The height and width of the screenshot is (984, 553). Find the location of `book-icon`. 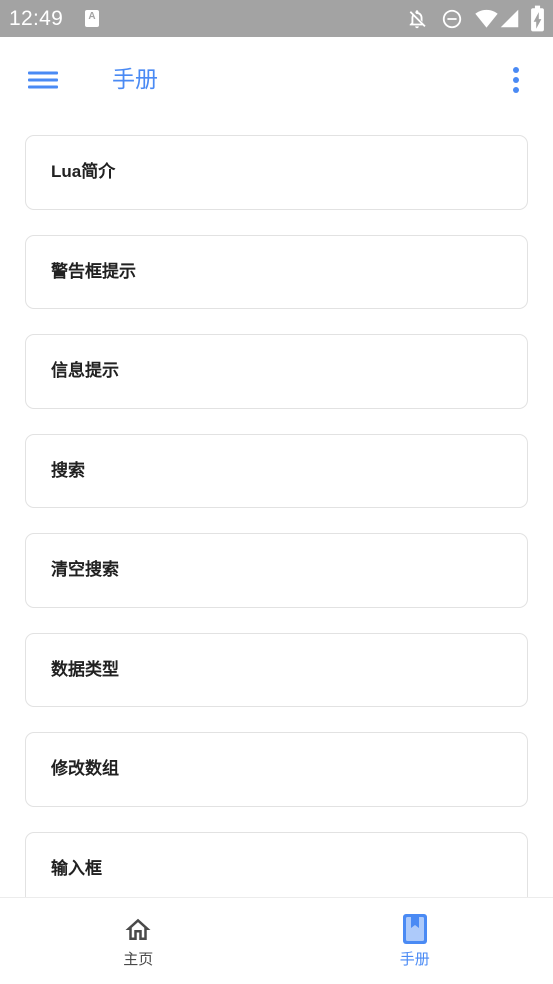

book-icon is located at coordinates (414, 929).